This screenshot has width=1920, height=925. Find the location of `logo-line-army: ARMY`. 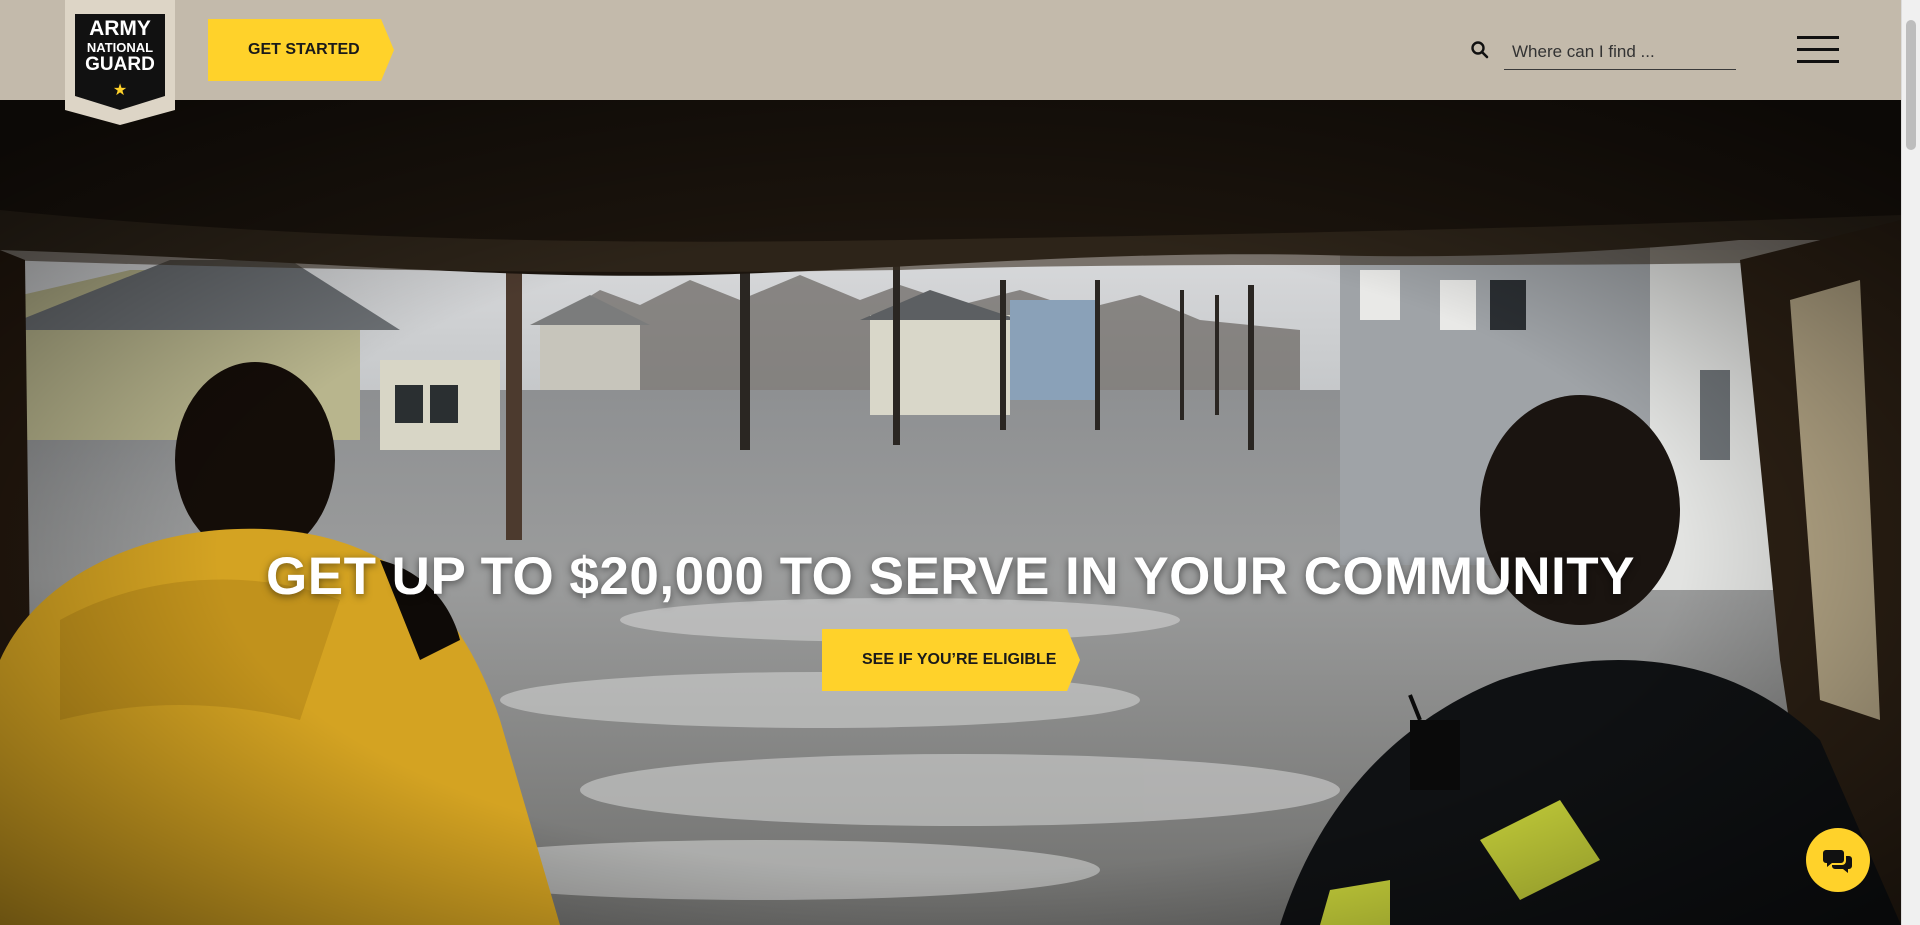

logo-line-army: ARMY is located at coordinates (120, 28).